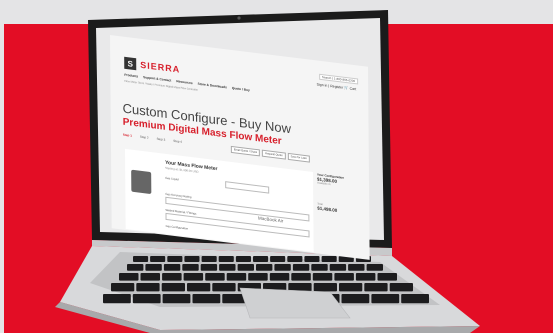  Describe the element at coordinates (152, 138) in the screenshot. I see `step-tabs: Step 1 Step 2 Step 3 Step 4` at that location.